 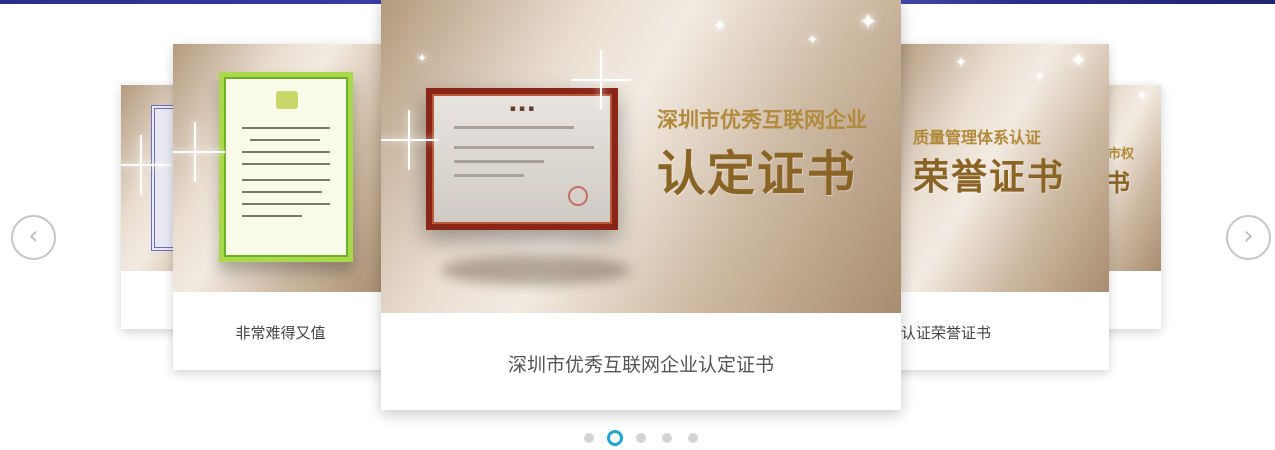 I want to click on slide-caption: 认证荣誉证书, so click(x=946, y=333).